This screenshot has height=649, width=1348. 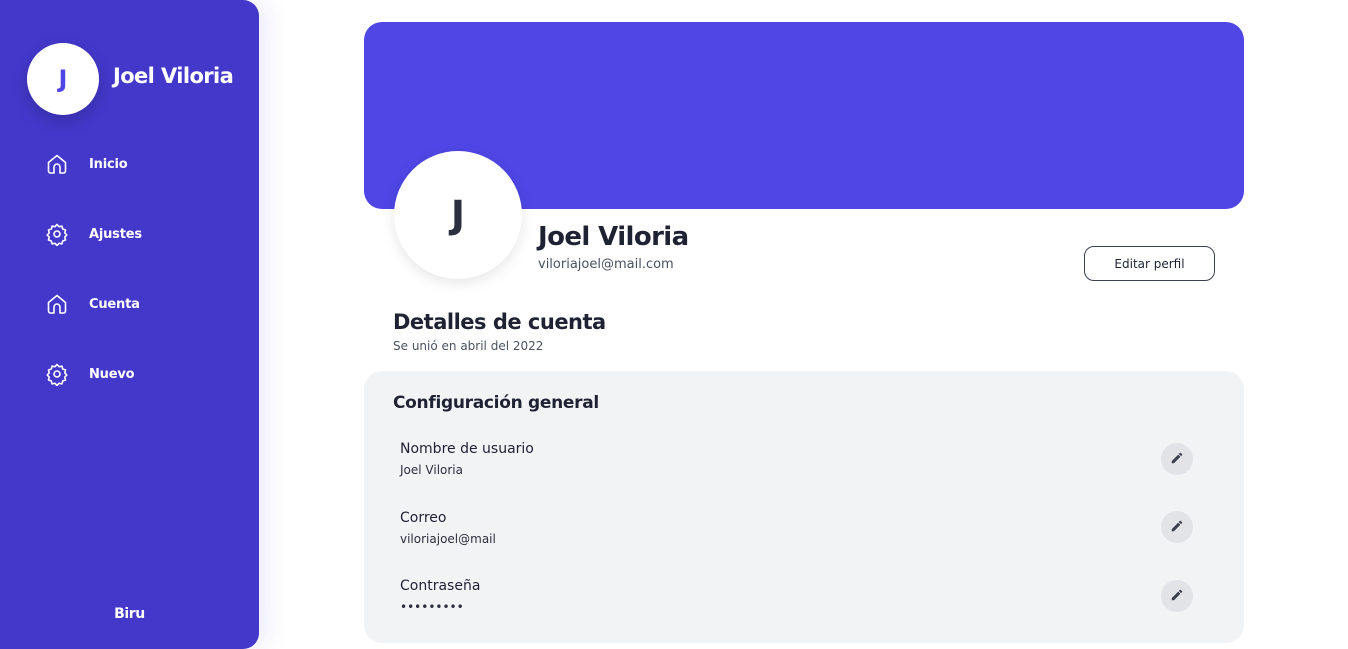 I want to click on edit-password-button, so click(x=1177, y=596).